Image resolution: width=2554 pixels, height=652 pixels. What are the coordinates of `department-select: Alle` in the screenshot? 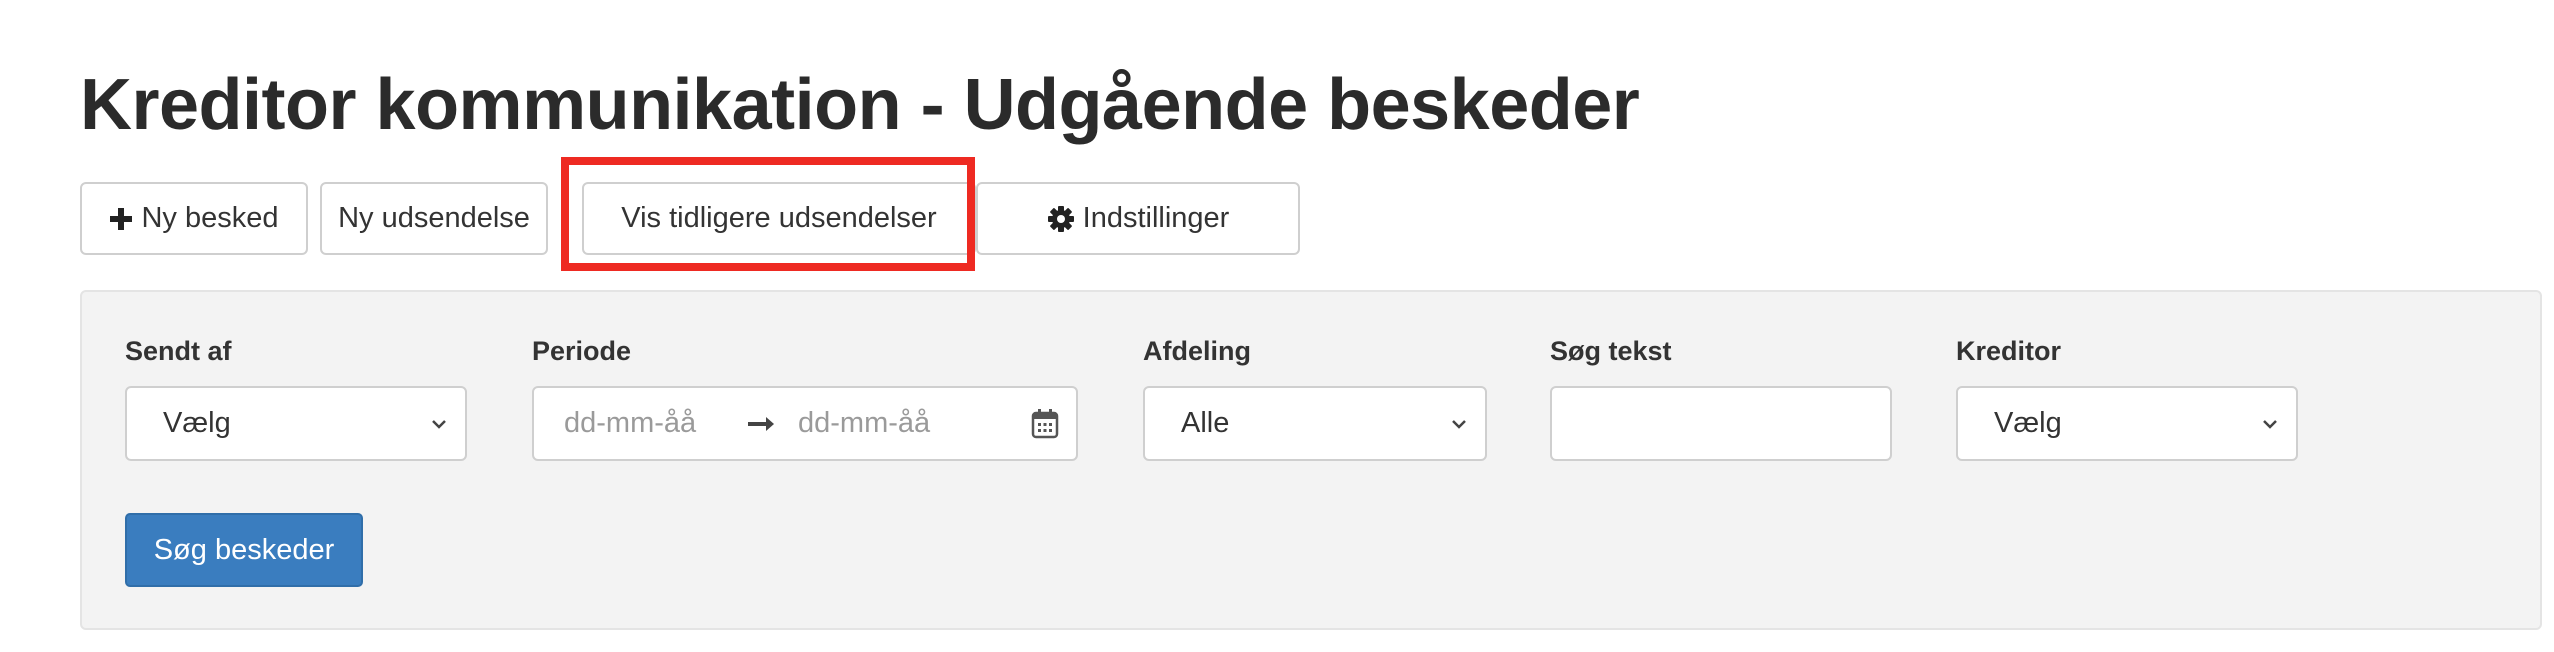 It's located at (1315, 423).